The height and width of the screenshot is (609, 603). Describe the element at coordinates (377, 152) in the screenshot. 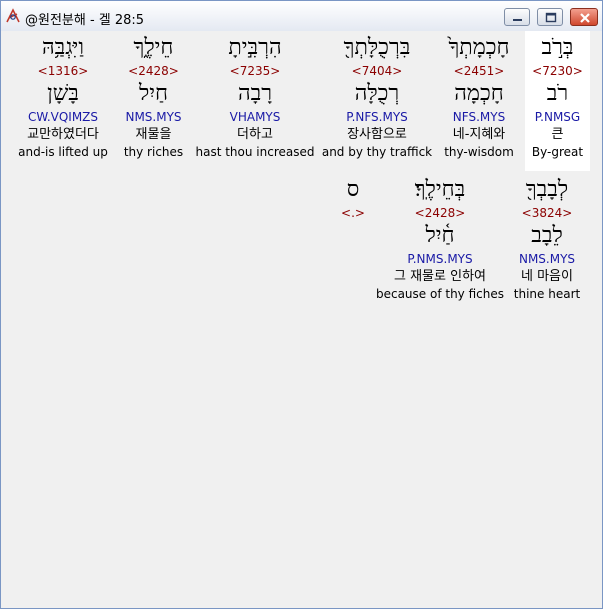

I see `english-gloss: and by thy traffick` at that location.